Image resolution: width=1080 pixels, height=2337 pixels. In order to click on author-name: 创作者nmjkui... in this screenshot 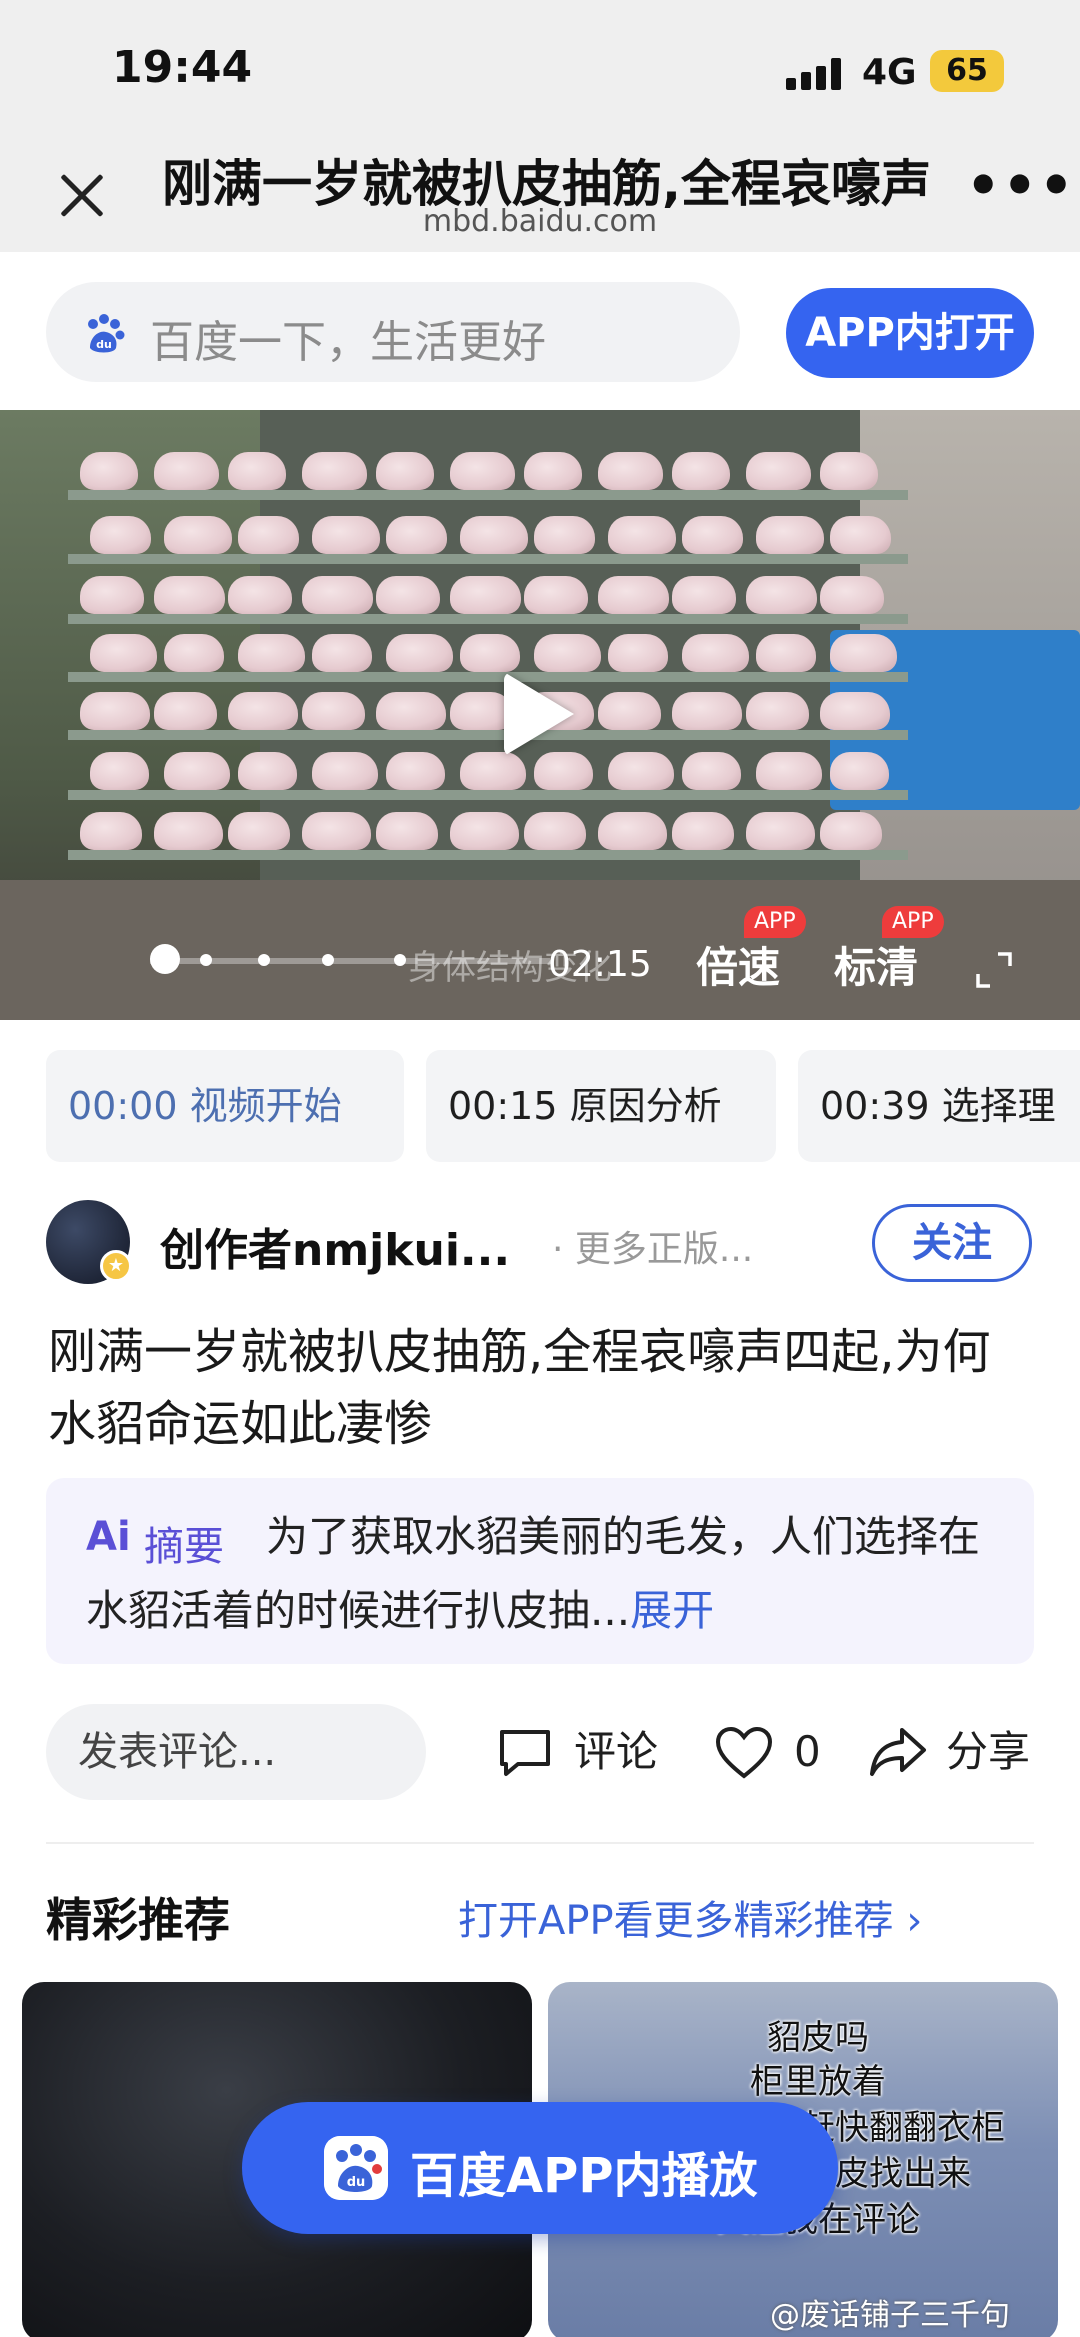, I will do `click(335, 1246)`.